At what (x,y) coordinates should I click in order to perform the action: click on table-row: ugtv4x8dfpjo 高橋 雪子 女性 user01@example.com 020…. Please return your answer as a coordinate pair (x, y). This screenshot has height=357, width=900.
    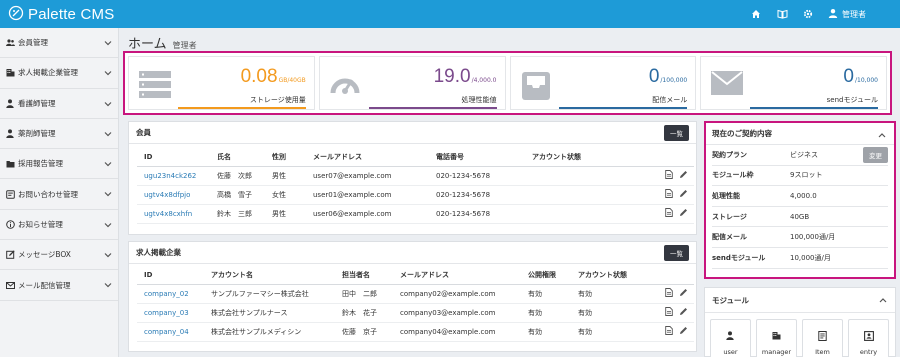
    Looking at the image, I should click on (415, 195).